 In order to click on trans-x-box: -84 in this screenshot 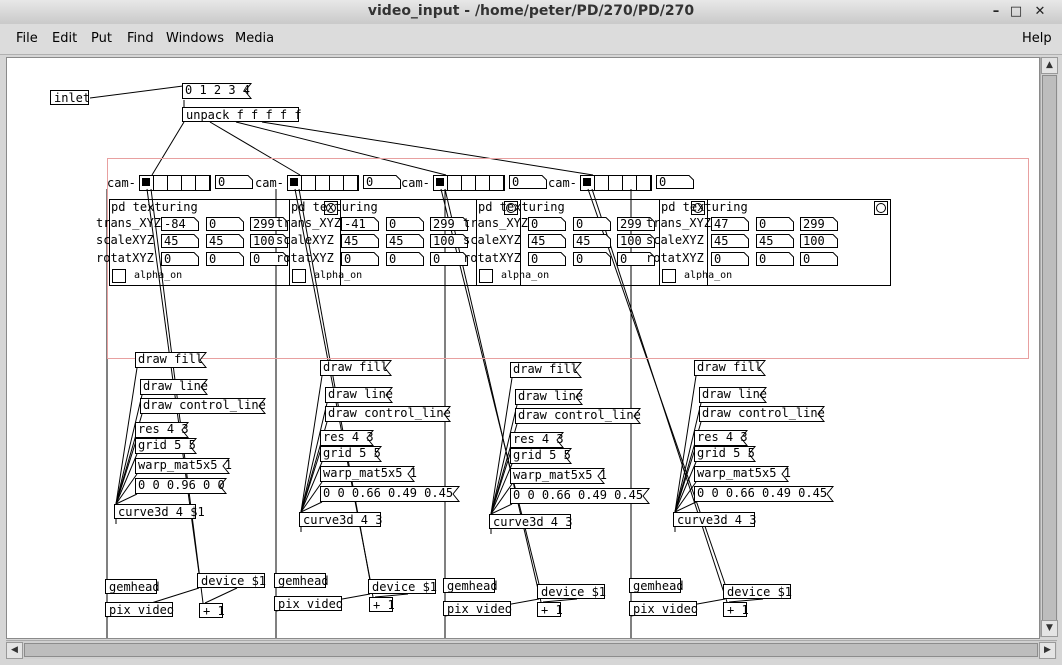, I will do `click(180, 224)`.